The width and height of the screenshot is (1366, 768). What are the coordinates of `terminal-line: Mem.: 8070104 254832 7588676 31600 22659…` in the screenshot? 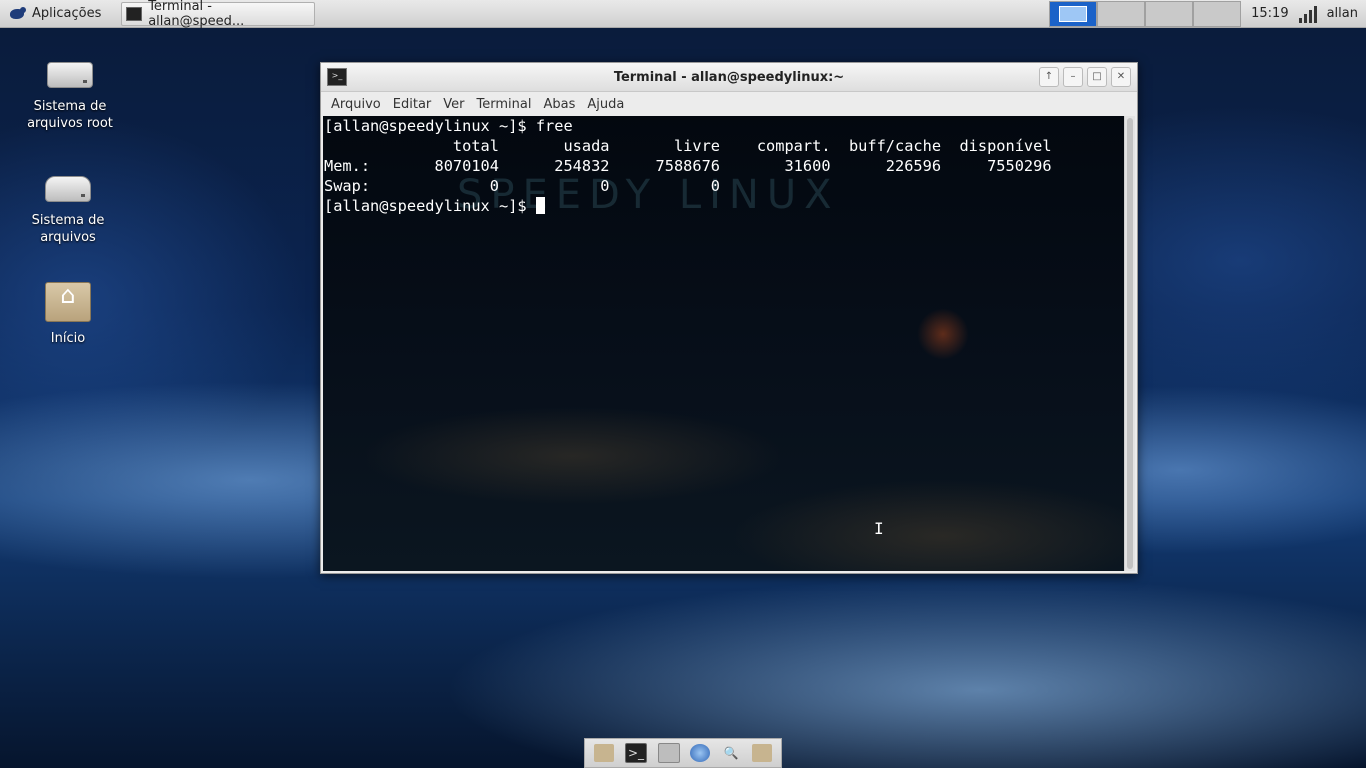 It's located at (688, 166).